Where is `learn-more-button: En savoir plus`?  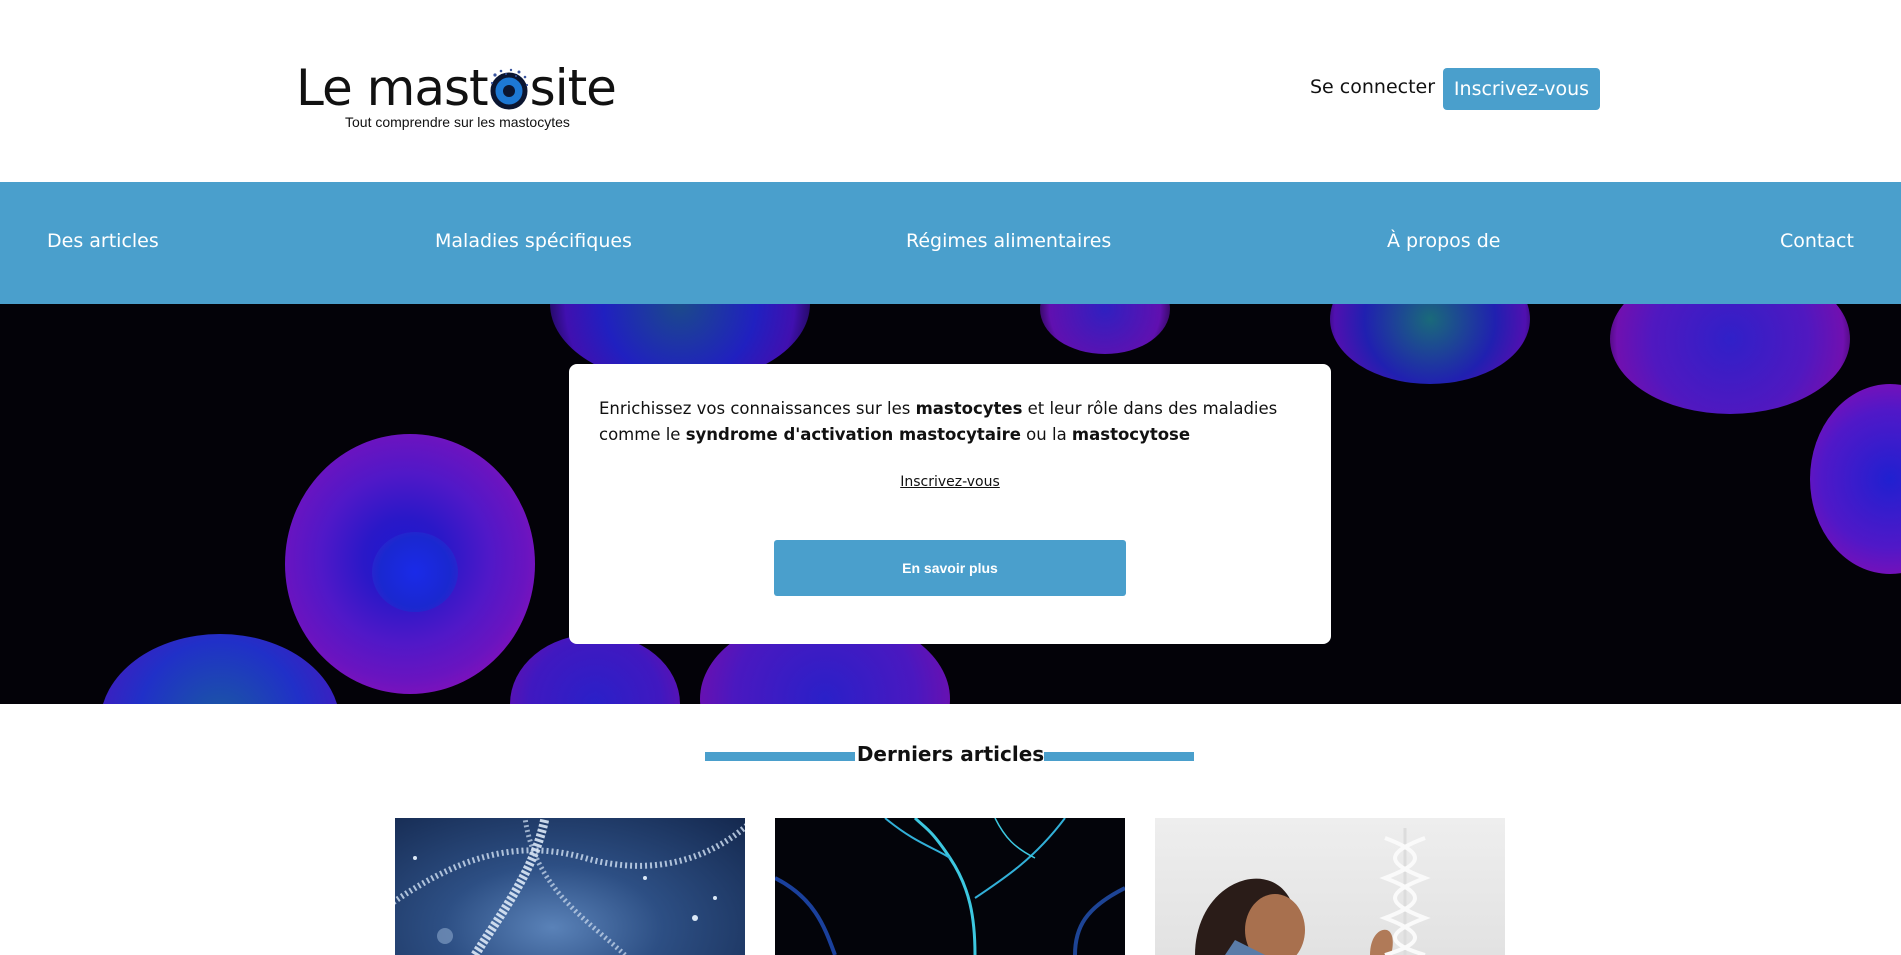
learn-more-button: En savoir plus is located at coordinates (950, 568).